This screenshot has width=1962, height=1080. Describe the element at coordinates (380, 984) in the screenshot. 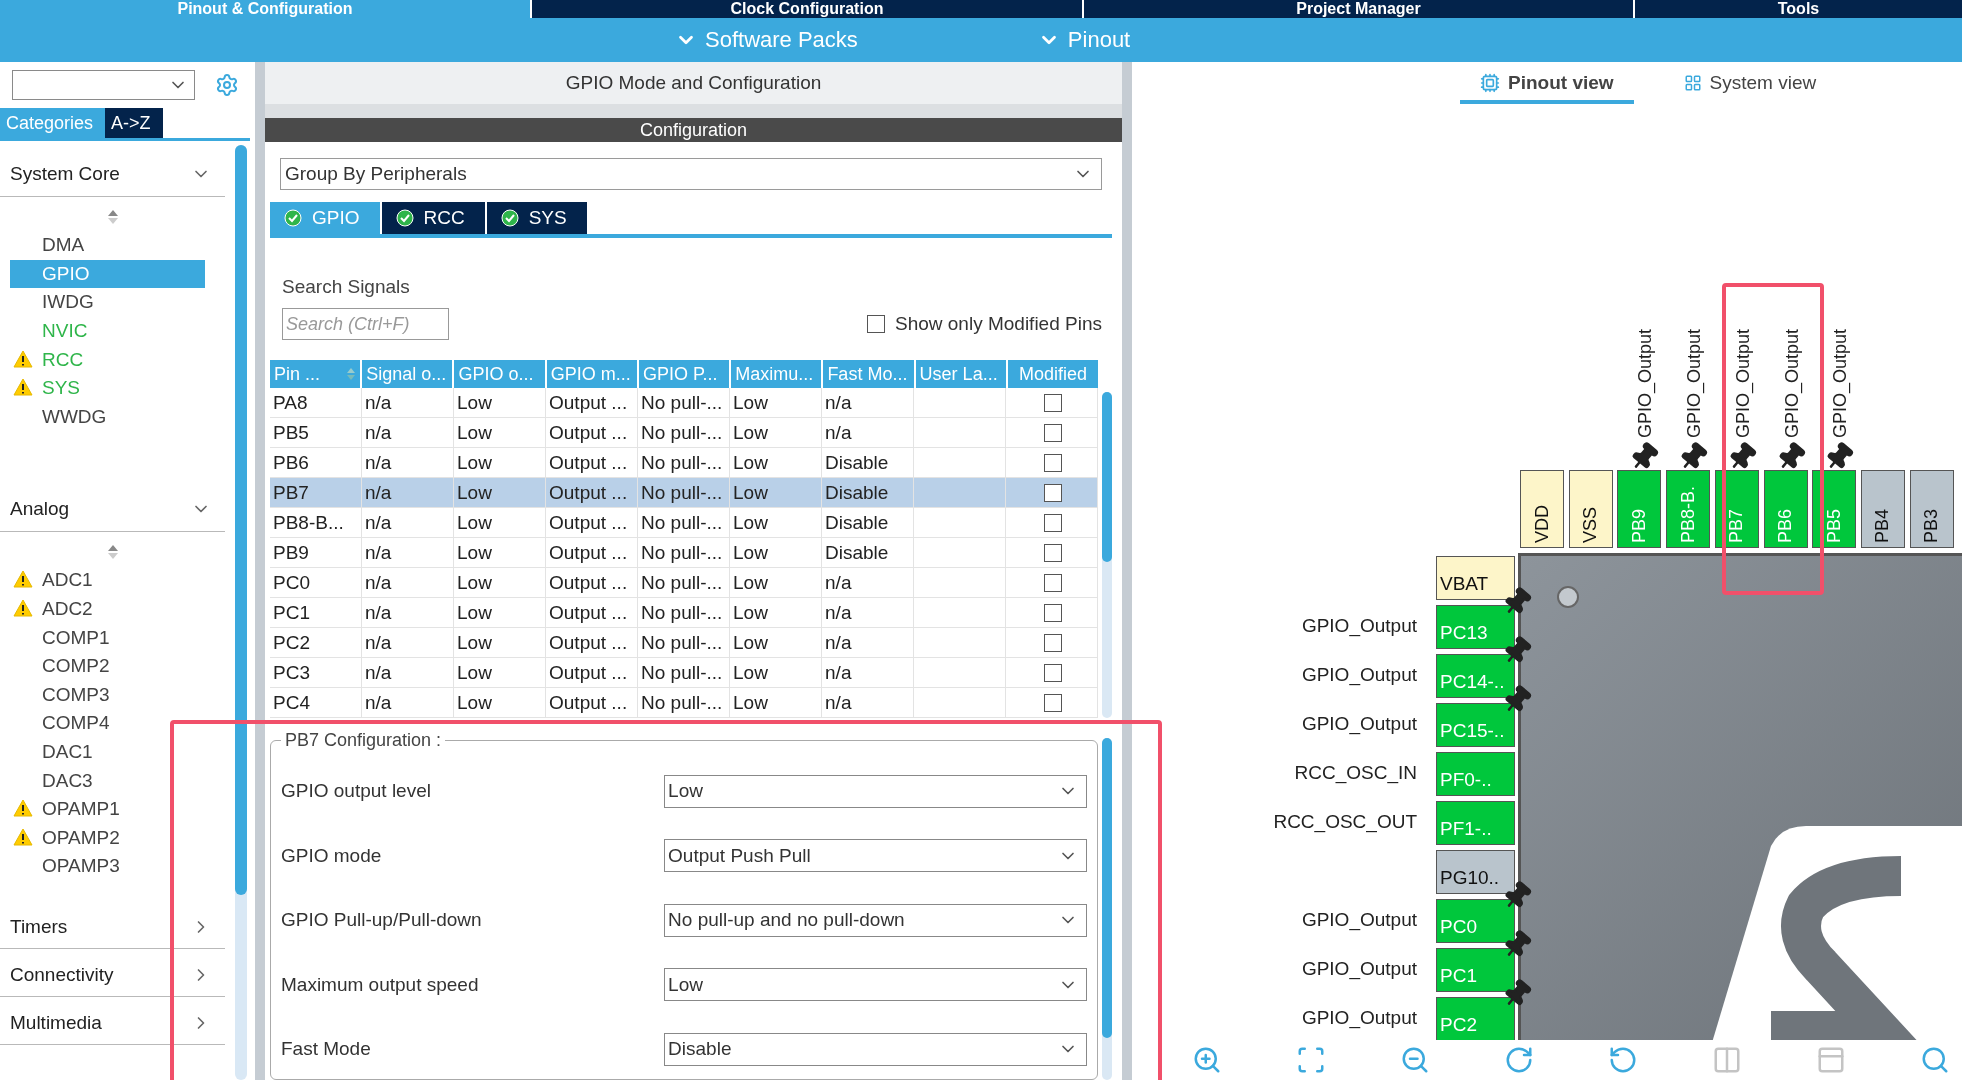

I see `field-label: Maximum output speed` at that location.